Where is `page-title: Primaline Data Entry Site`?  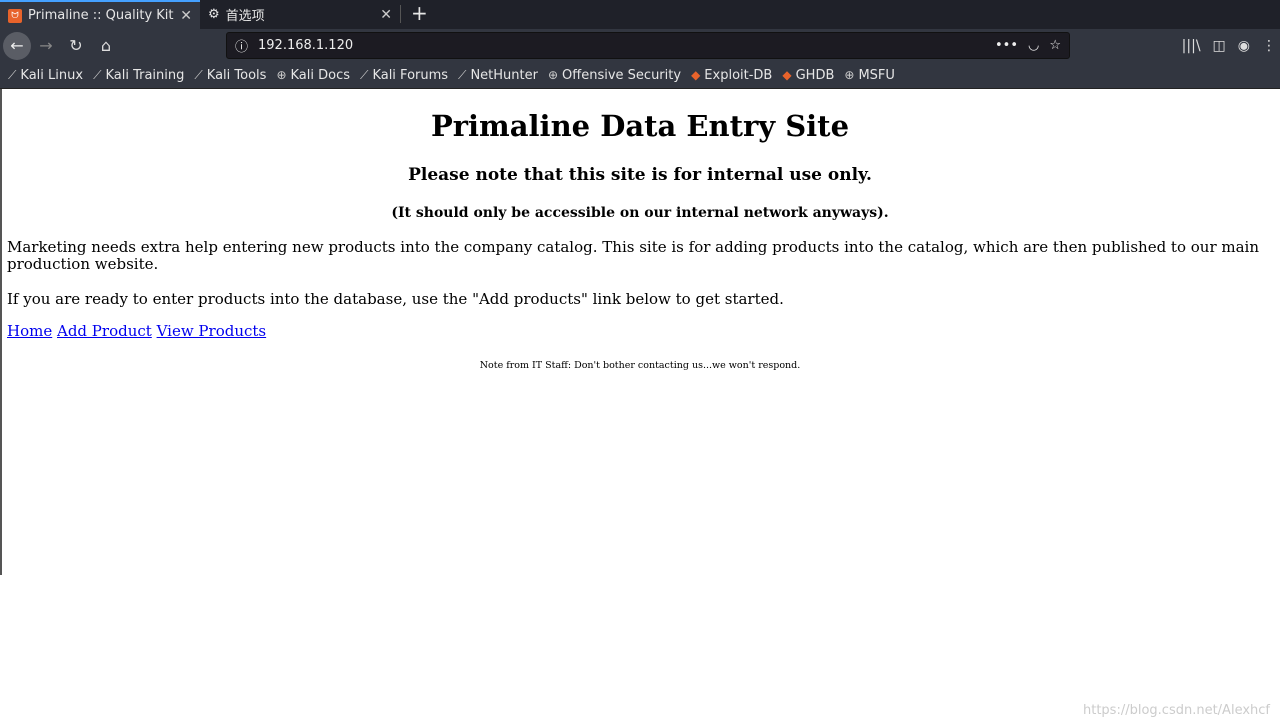
page-title: Primaline Data Entry Site is located at coordinates (640, 126).